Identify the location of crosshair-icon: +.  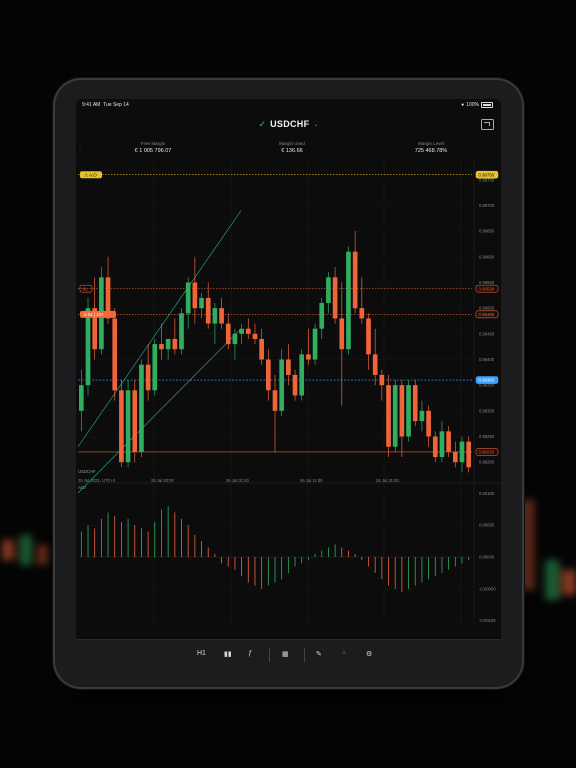
(344, 653).